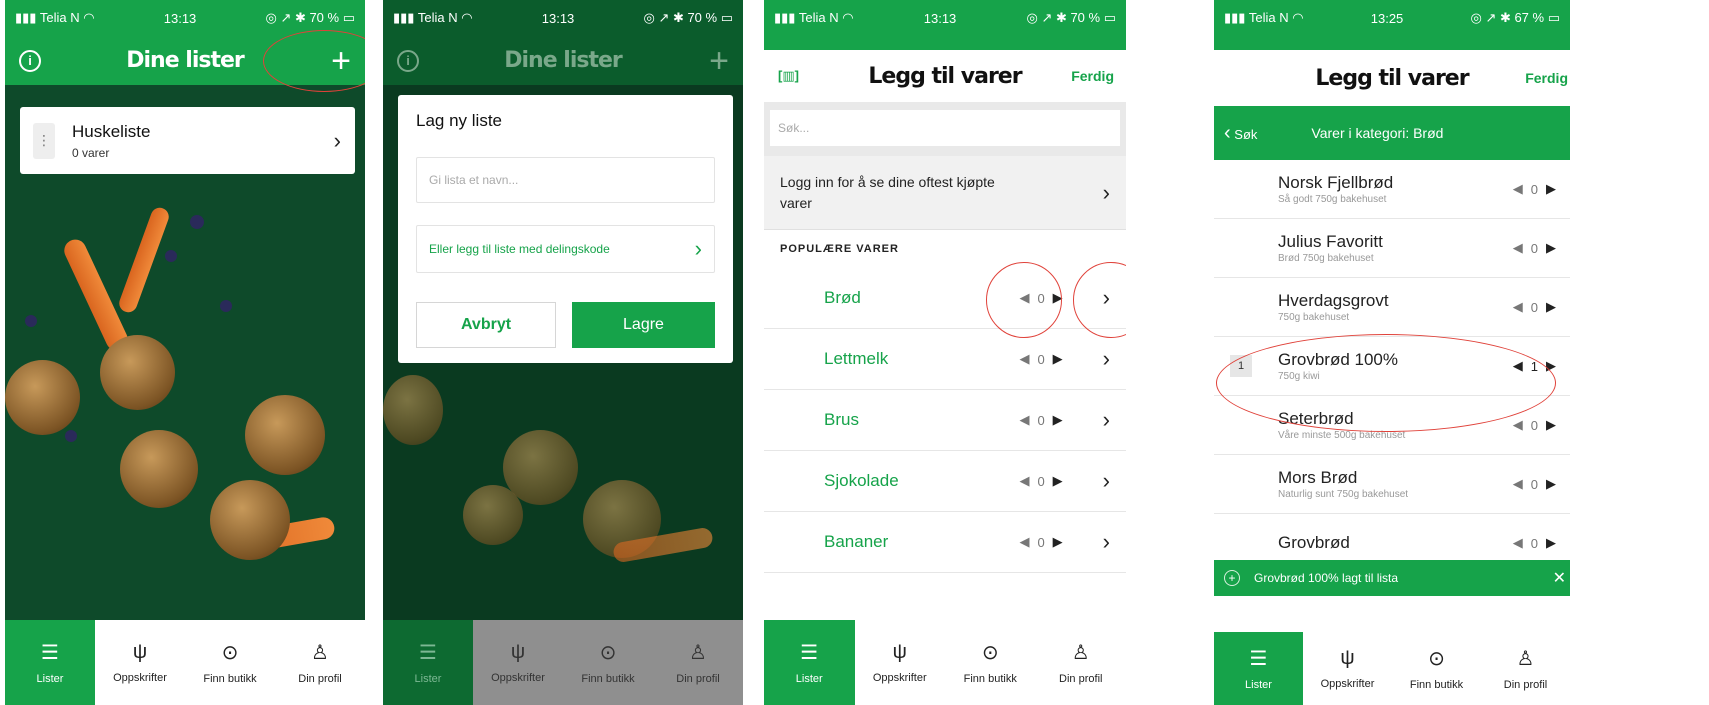 The width and height of the screenshot is (1709, 705). I want to click on item-name: Lettmelk, so click(856, 358).